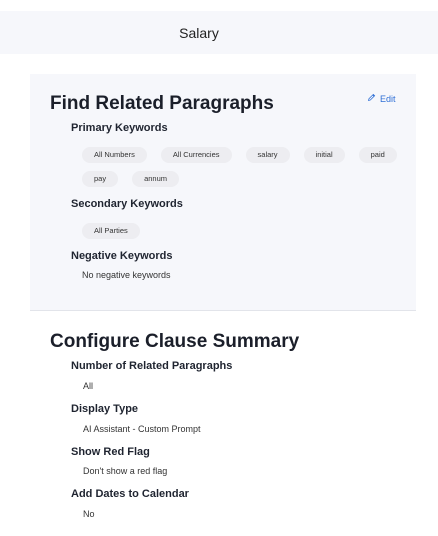 The width and height of the screenshot is (438, 536). I want to click on keyword-chip: All Currencies, so click(196, 155).